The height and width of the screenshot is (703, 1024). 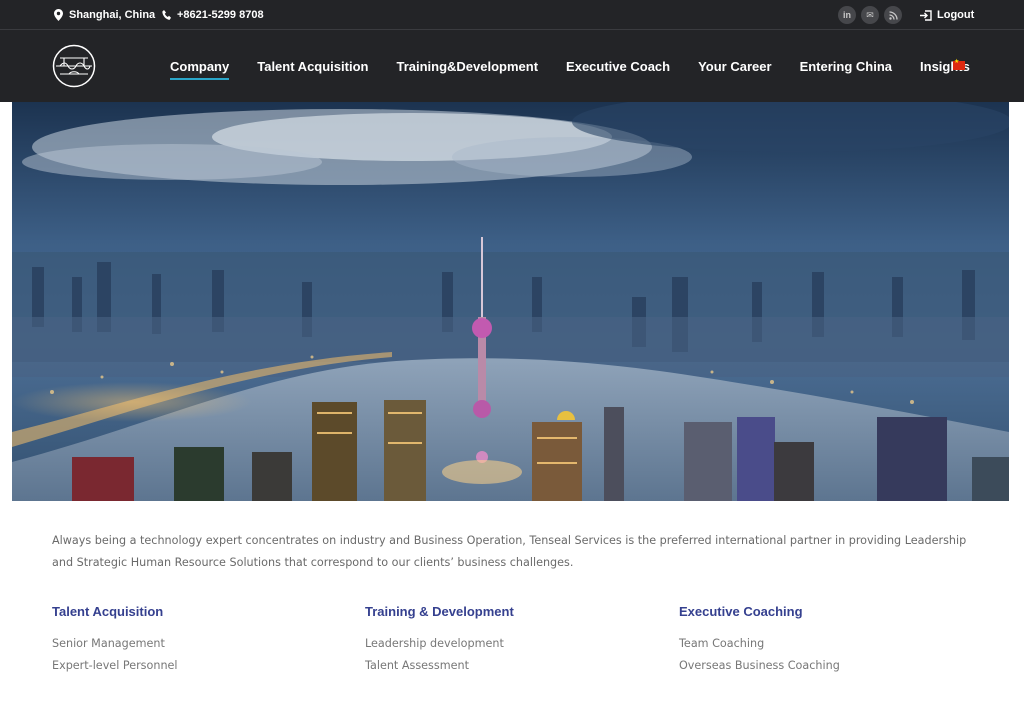 I want to click on service-item: Talent Assessment, so click(x=439, y=666).